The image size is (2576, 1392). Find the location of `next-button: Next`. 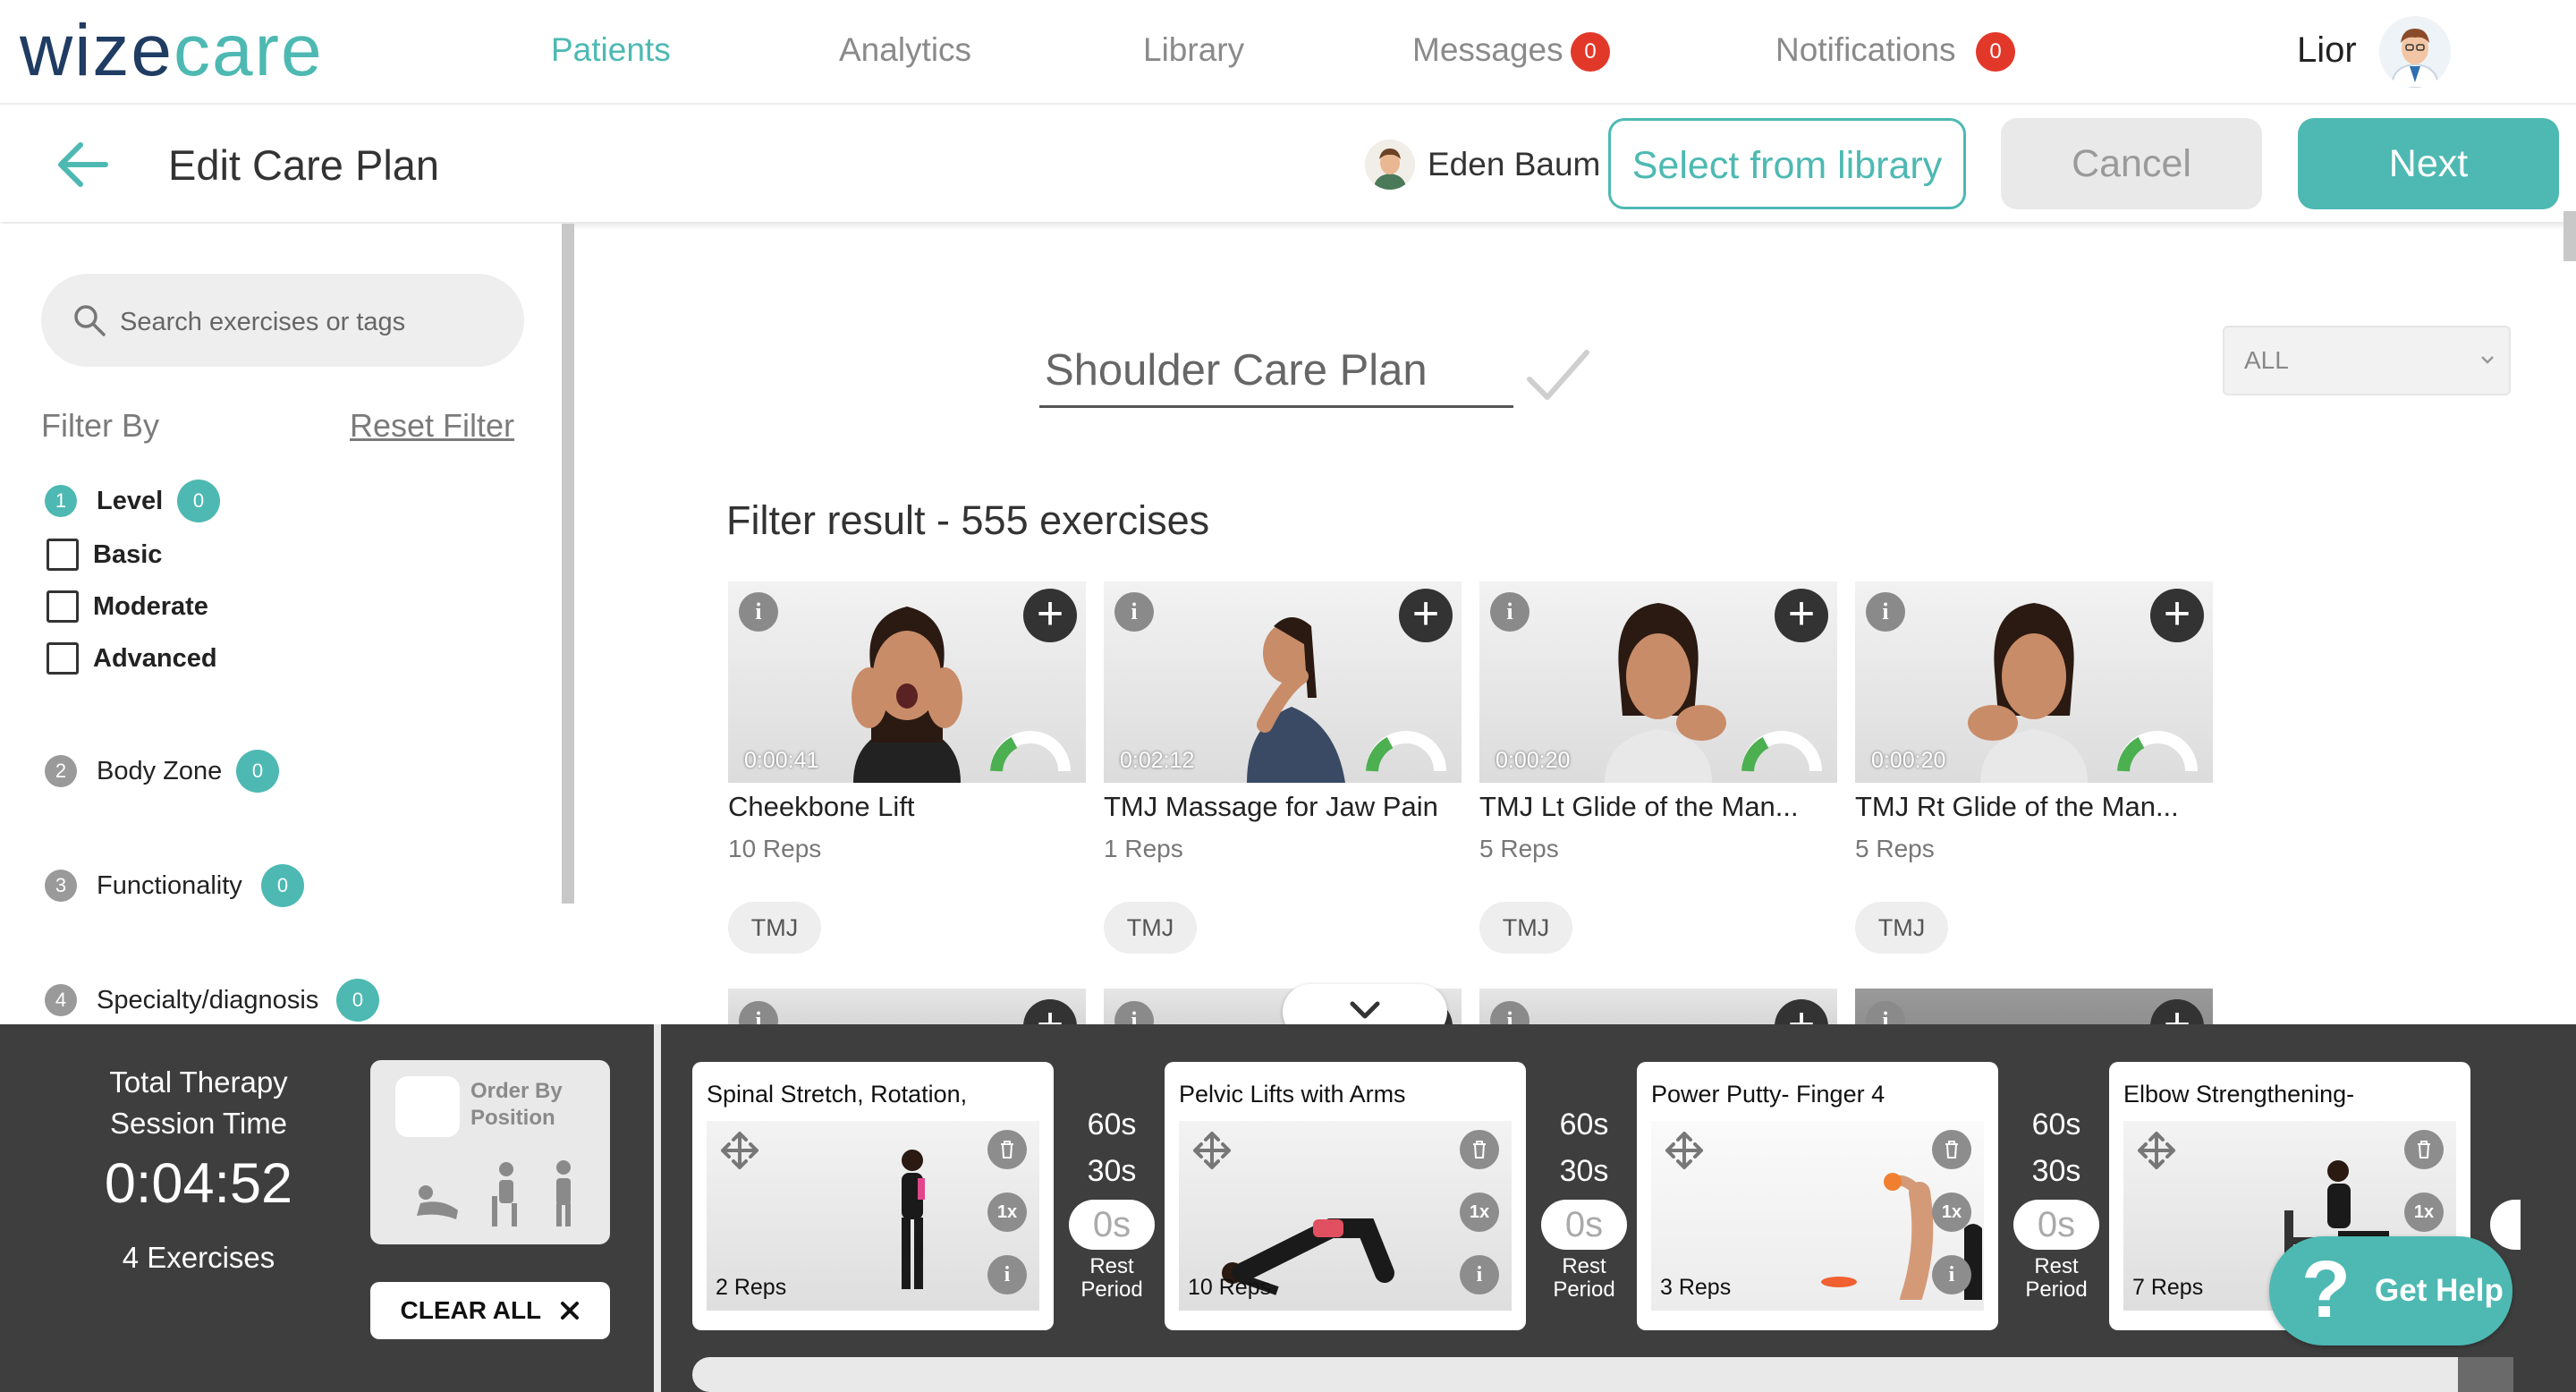

next-button: Next is located at coordinates (2428, 163).